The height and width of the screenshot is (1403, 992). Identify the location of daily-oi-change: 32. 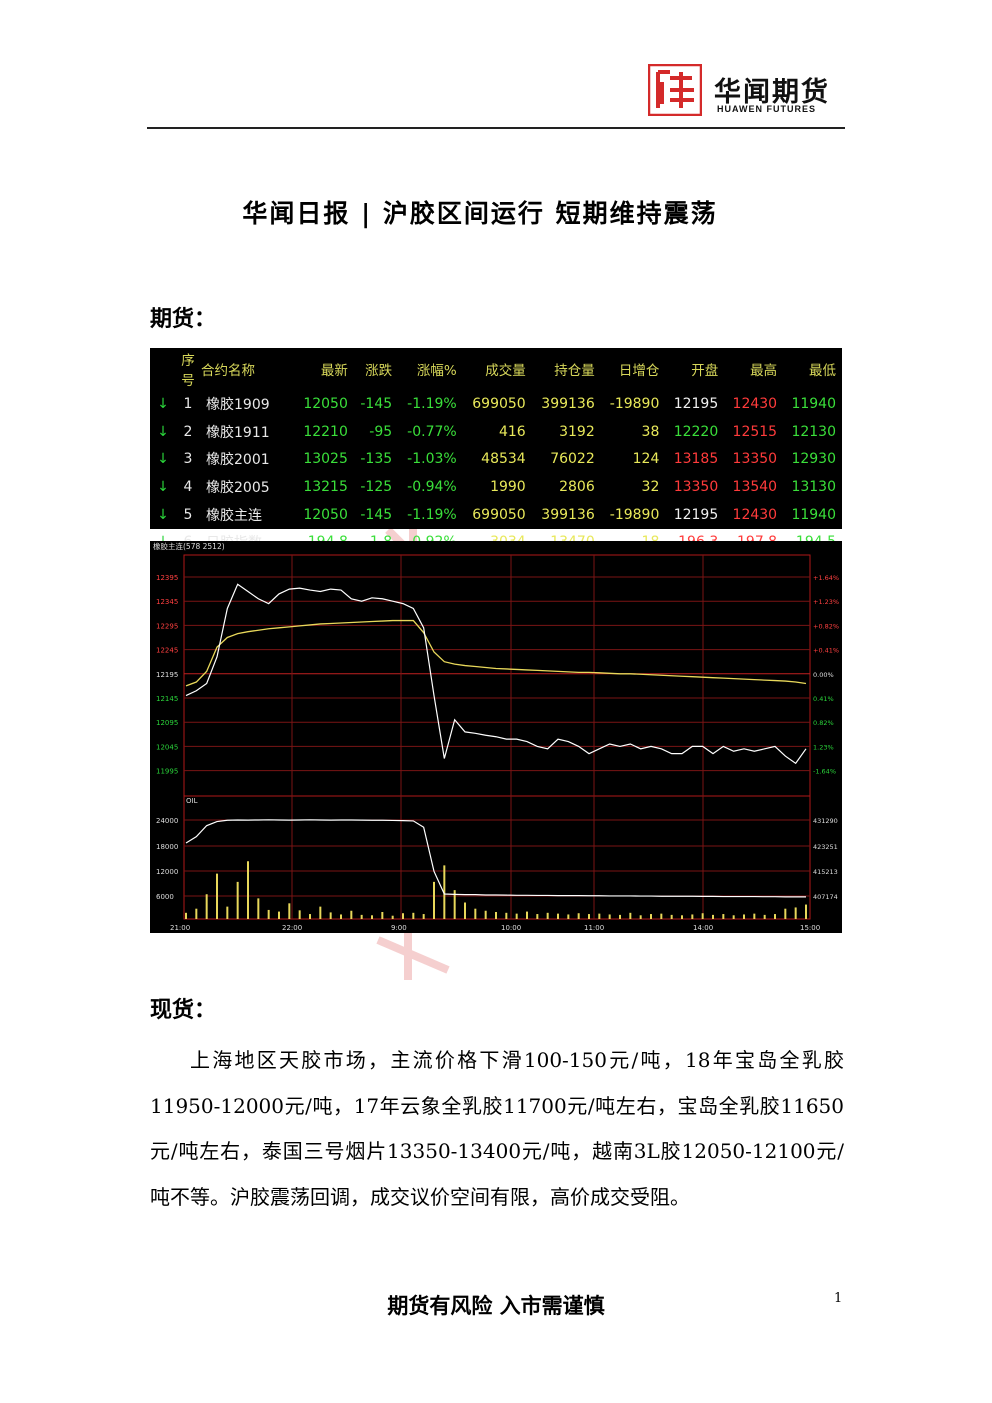
(650, 486).